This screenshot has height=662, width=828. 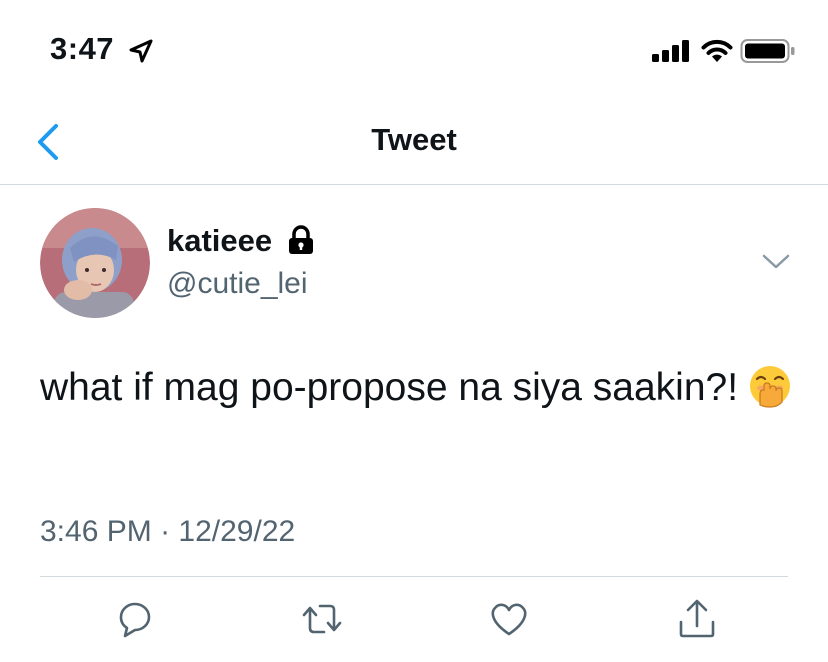 I want to click on location-arrow-icon, so click(x=141, y=51).